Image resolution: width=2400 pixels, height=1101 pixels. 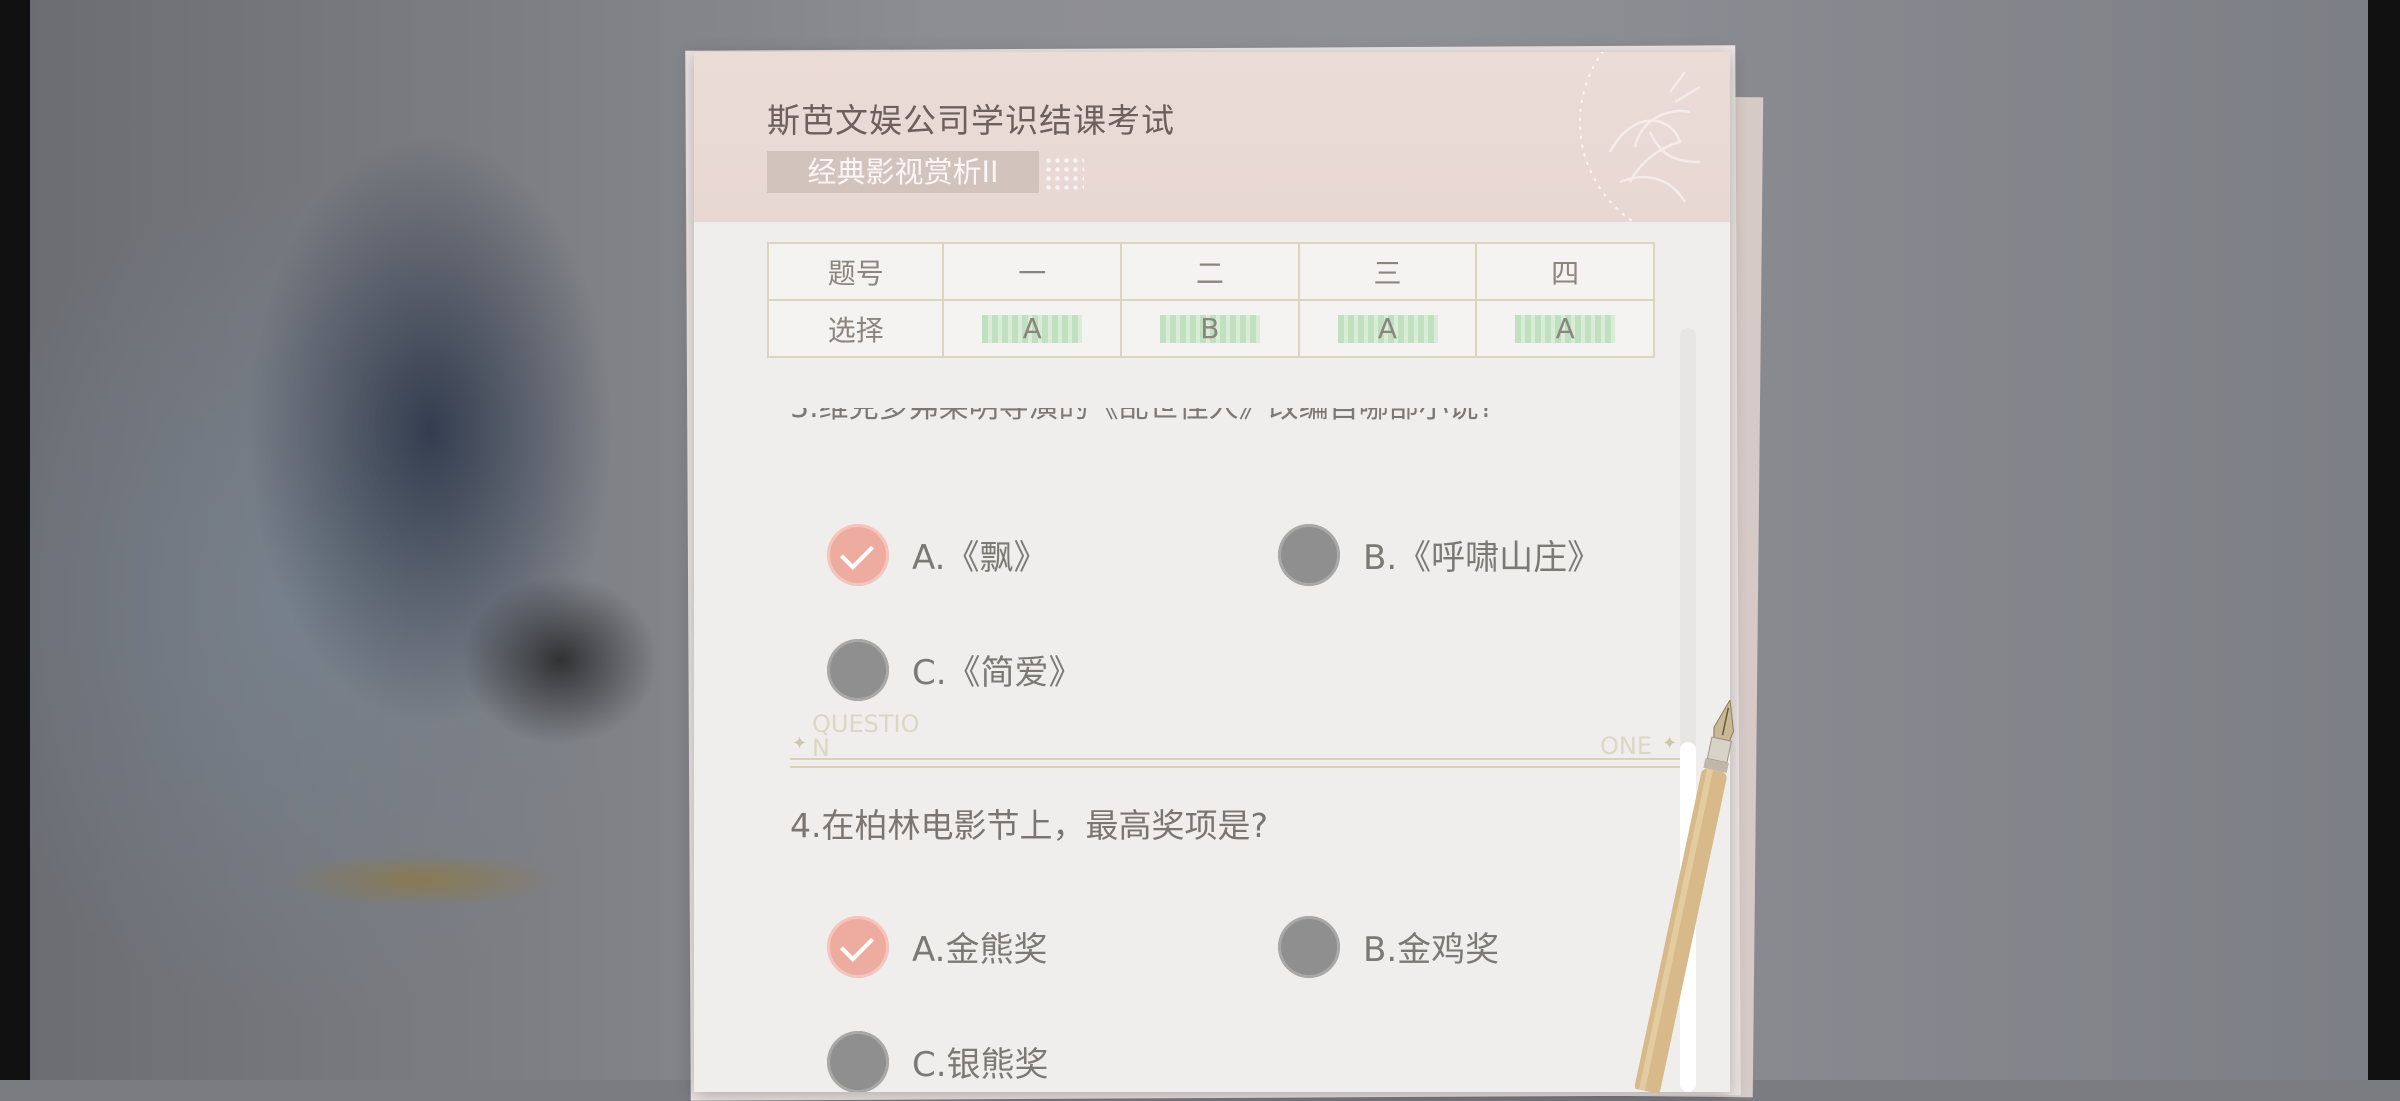 I want to click on left-letterbox, so click(x=15, y=540).